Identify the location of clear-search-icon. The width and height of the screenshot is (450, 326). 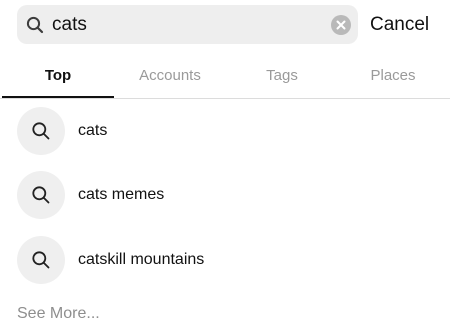
(341, 25).